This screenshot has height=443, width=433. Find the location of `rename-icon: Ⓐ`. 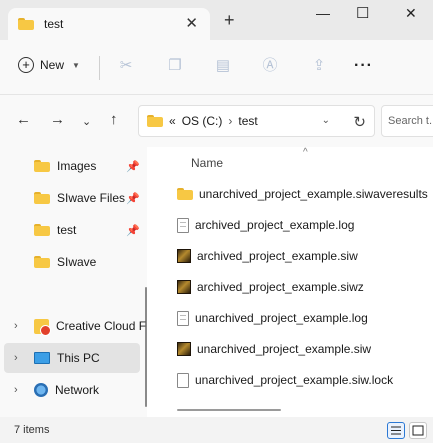

rename-icon: Ⓐ is located at coordinates (270, 66).